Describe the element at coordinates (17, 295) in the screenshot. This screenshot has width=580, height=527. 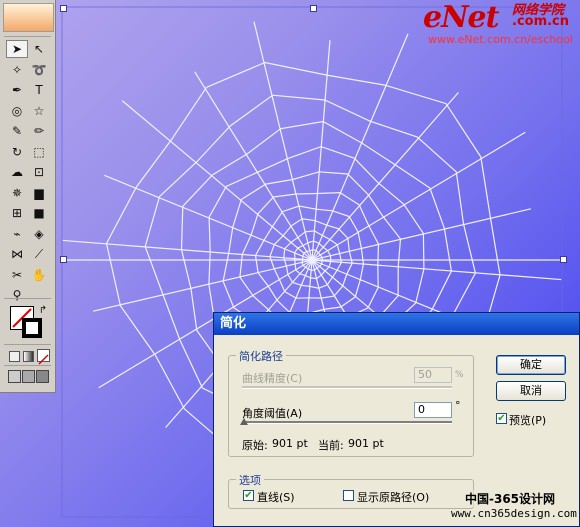
I see `zoom-tool-icon: ⚲` at that location.